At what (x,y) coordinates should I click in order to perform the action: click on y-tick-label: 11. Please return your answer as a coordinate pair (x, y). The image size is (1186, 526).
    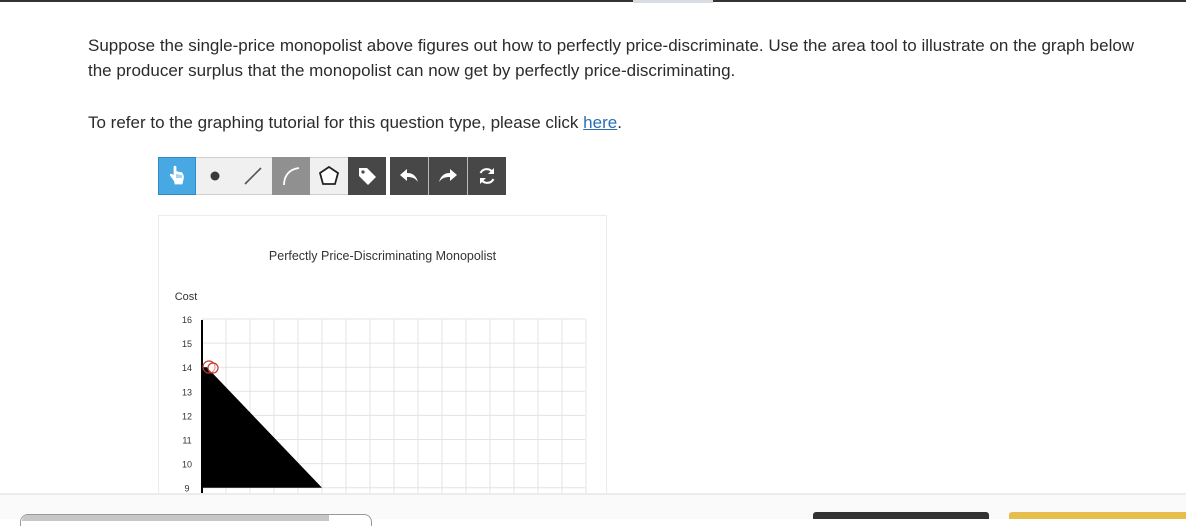
    Looking at the image, I should click on (186, 441).